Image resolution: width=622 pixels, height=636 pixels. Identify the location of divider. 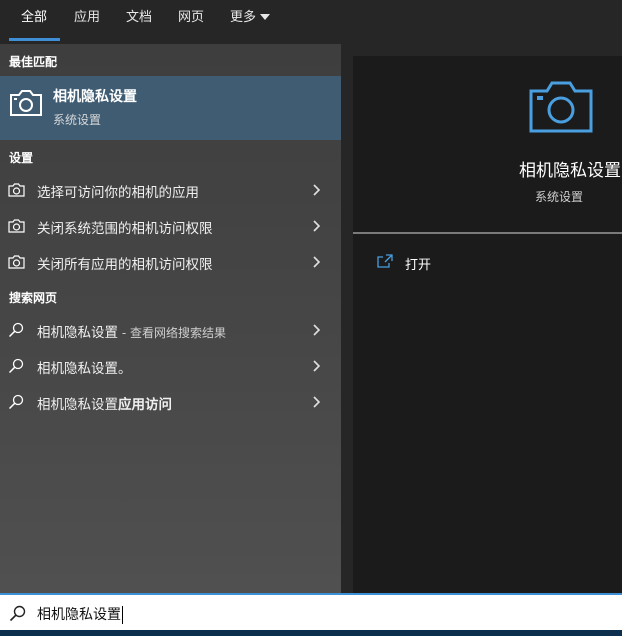
(487, 233).